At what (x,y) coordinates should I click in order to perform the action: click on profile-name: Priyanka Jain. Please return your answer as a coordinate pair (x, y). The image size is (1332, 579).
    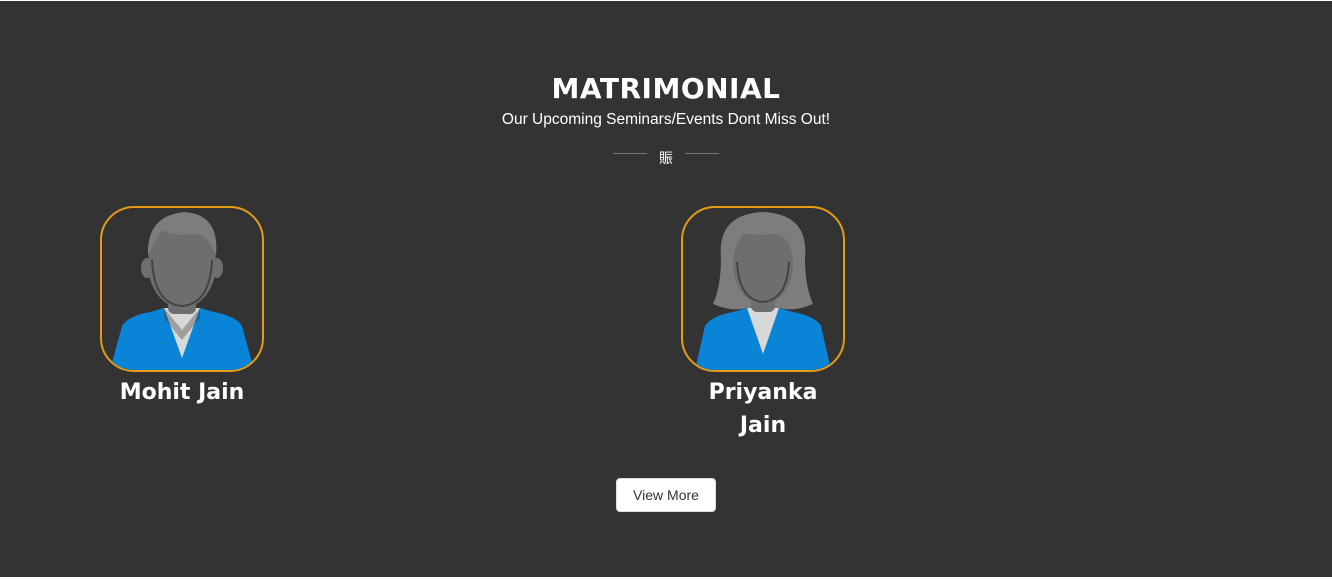
    Looking at the image, I should click on (763, 409).